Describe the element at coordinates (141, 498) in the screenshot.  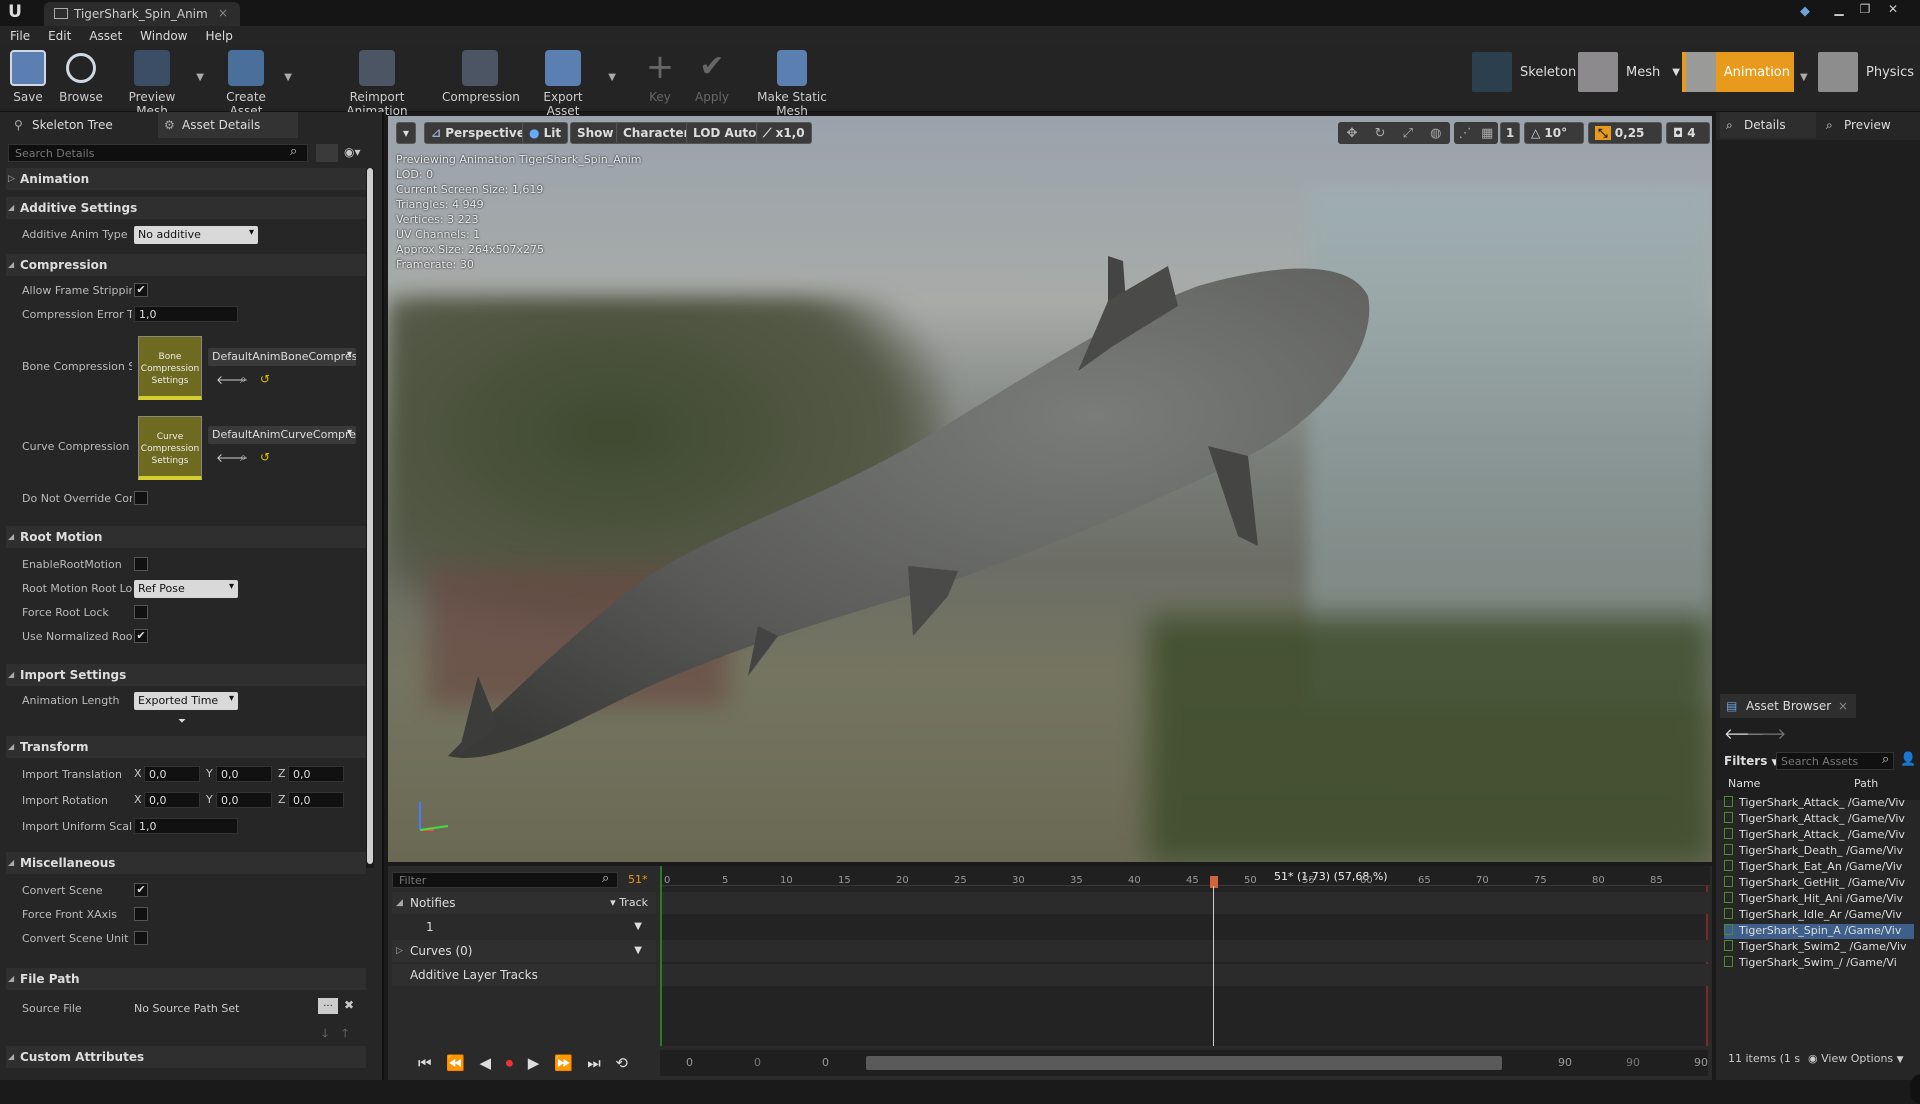
I see `do-not-override-checkbox` at that location.